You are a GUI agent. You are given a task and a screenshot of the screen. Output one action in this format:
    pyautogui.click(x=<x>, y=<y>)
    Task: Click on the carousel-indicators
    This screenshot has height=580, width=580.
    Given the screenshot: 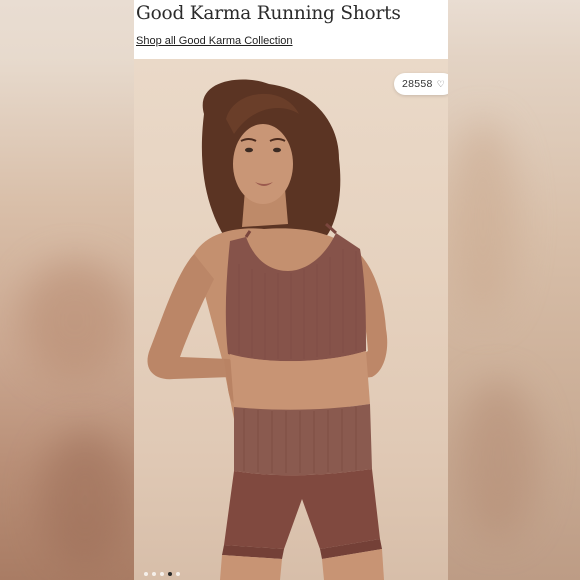 What is the action you would take?
    pyautogui.click(x=162, y=574)
    